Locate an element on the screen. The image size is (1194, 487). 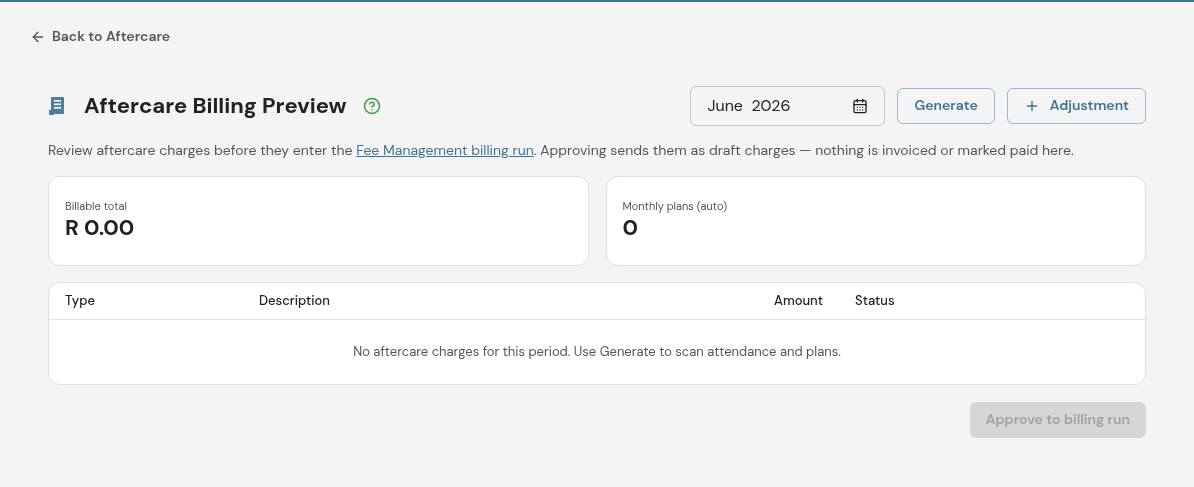
stat-value: 0 is located at coordinates (630, 228).